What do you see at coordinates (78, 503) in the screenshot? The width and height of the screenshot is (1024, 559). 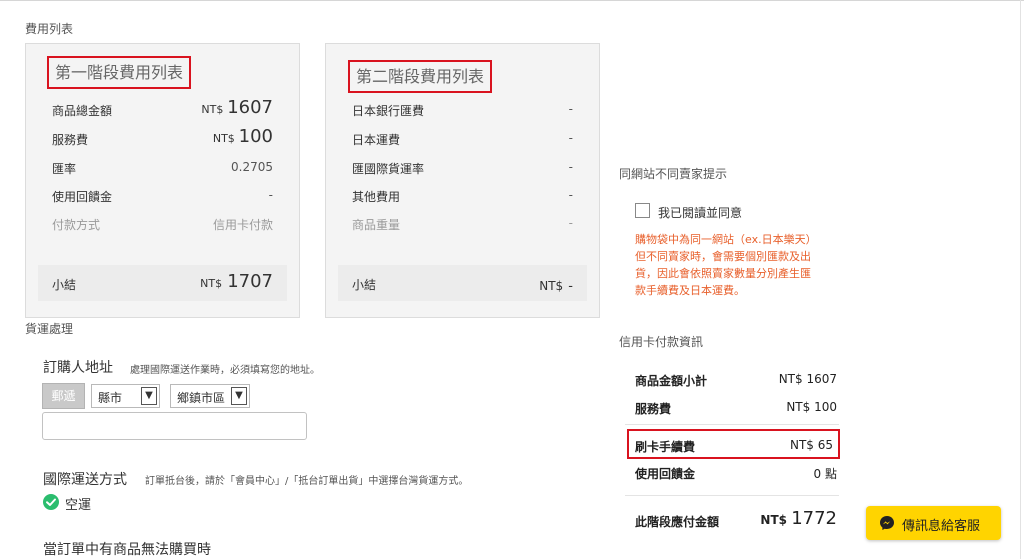 I see `shipping-method-label: 空運` at bounding box center [78, 503].